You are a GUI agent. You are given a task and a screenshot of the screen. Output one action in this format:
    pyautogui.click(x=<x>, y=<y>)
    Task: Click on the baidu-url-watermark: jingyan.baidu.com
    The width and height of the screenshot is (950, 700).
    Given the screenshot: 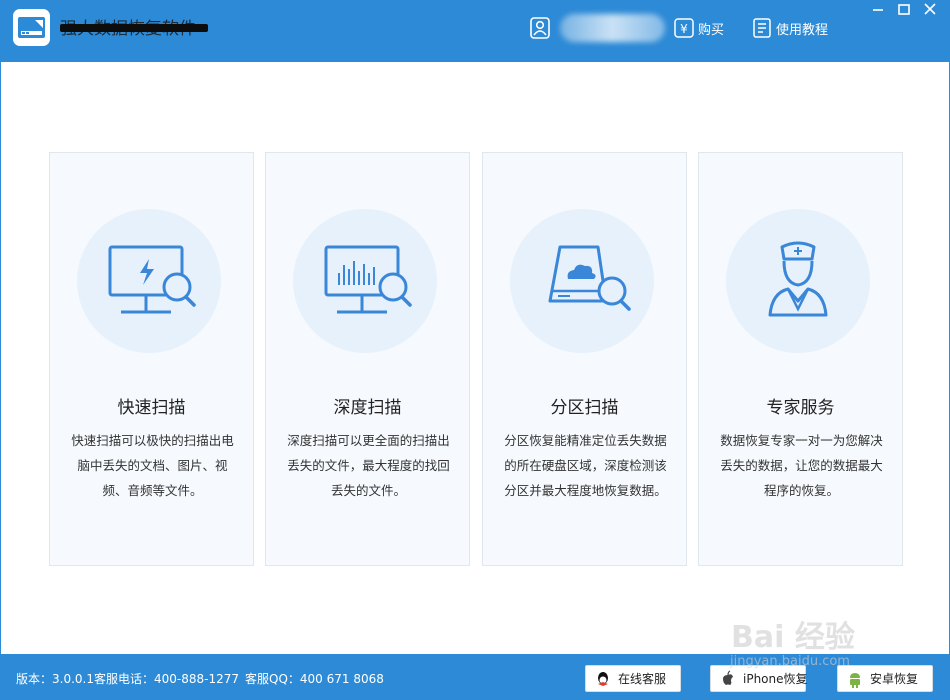 What is the action you would take?
    pyautogui.click(x=790, y=661)
    